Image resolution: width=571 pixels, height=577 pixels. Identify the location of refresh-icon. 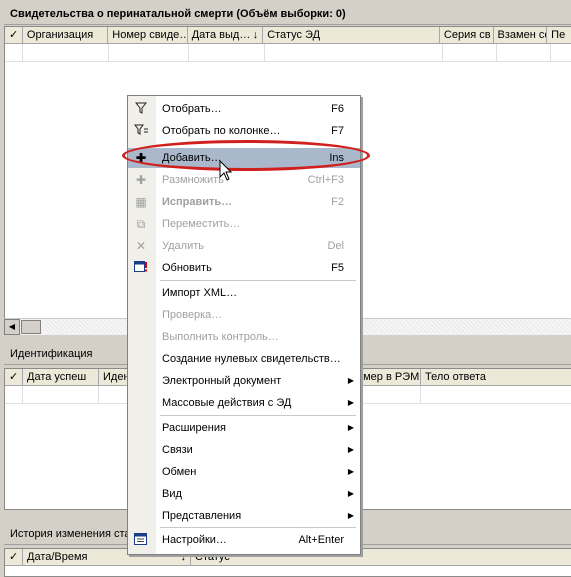
(141, 268).